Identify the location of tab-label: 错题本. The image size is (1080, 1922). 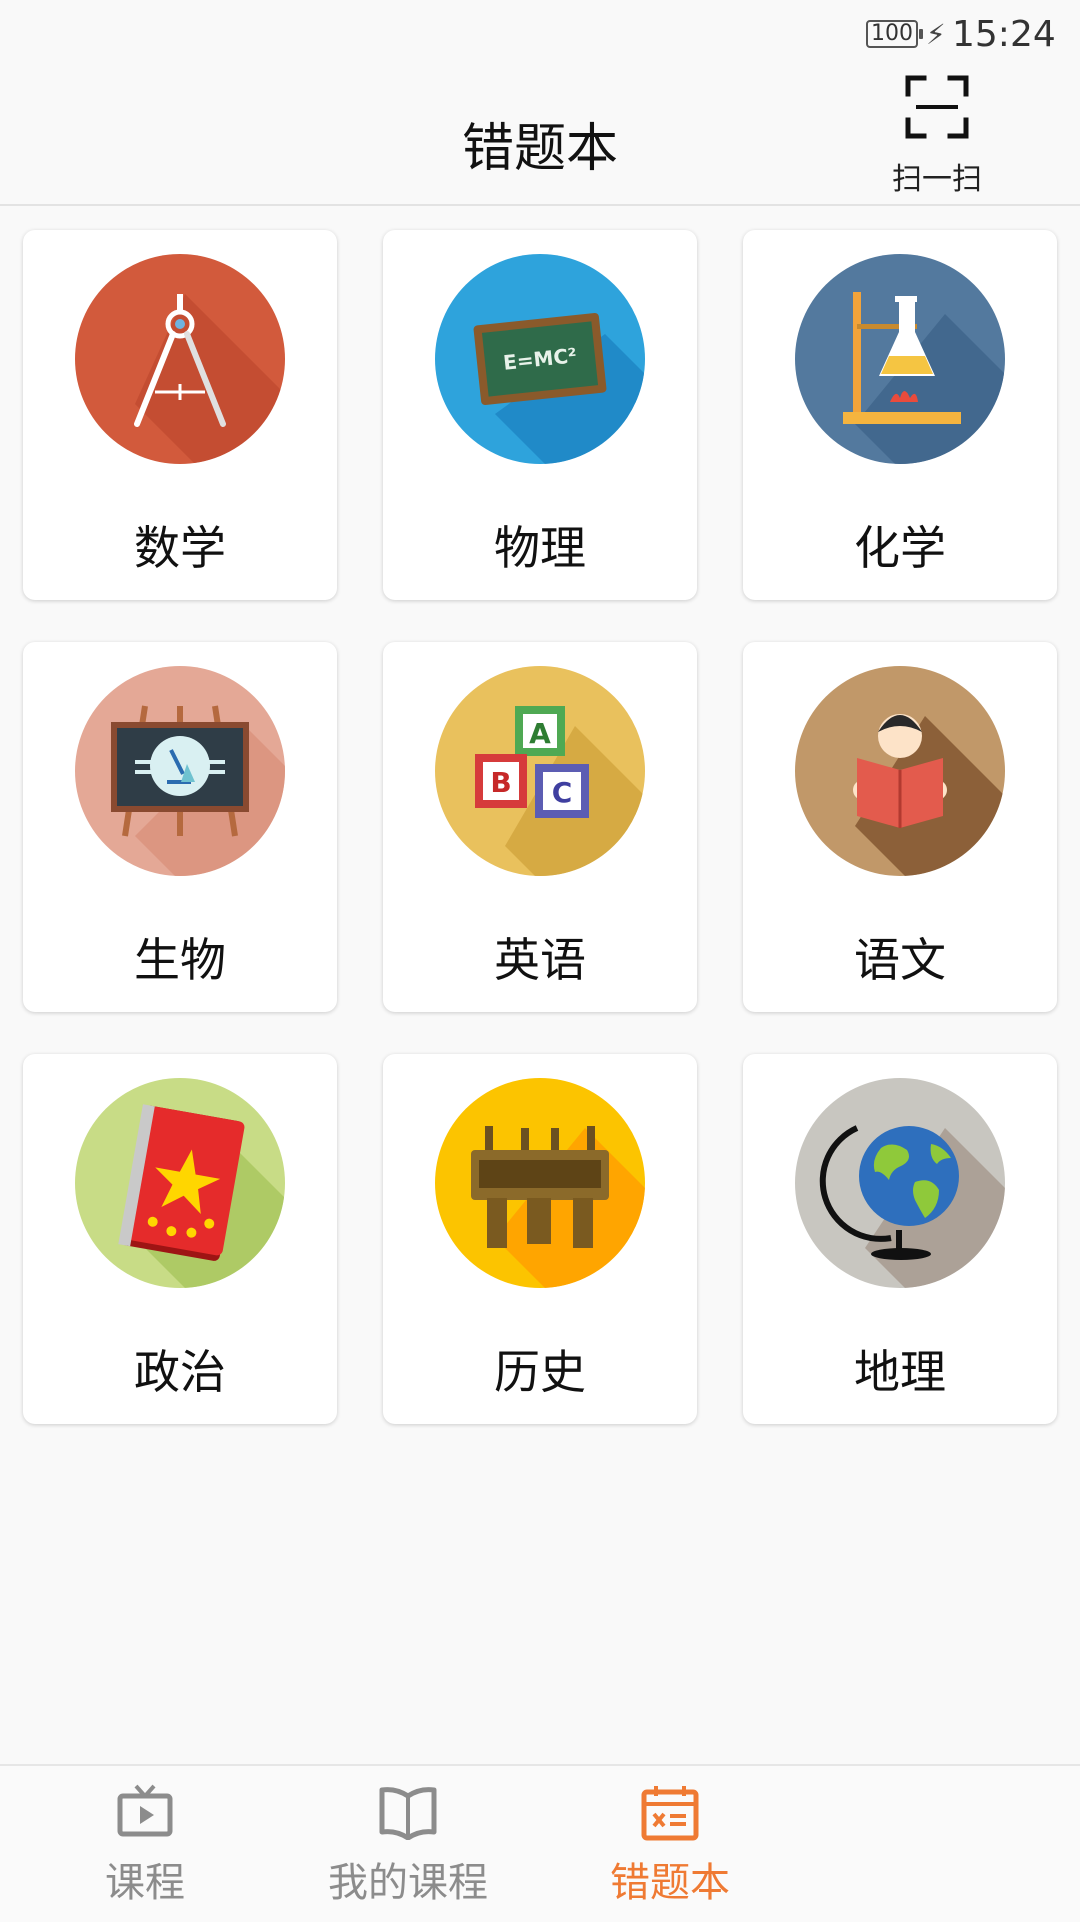
(670, 1883).